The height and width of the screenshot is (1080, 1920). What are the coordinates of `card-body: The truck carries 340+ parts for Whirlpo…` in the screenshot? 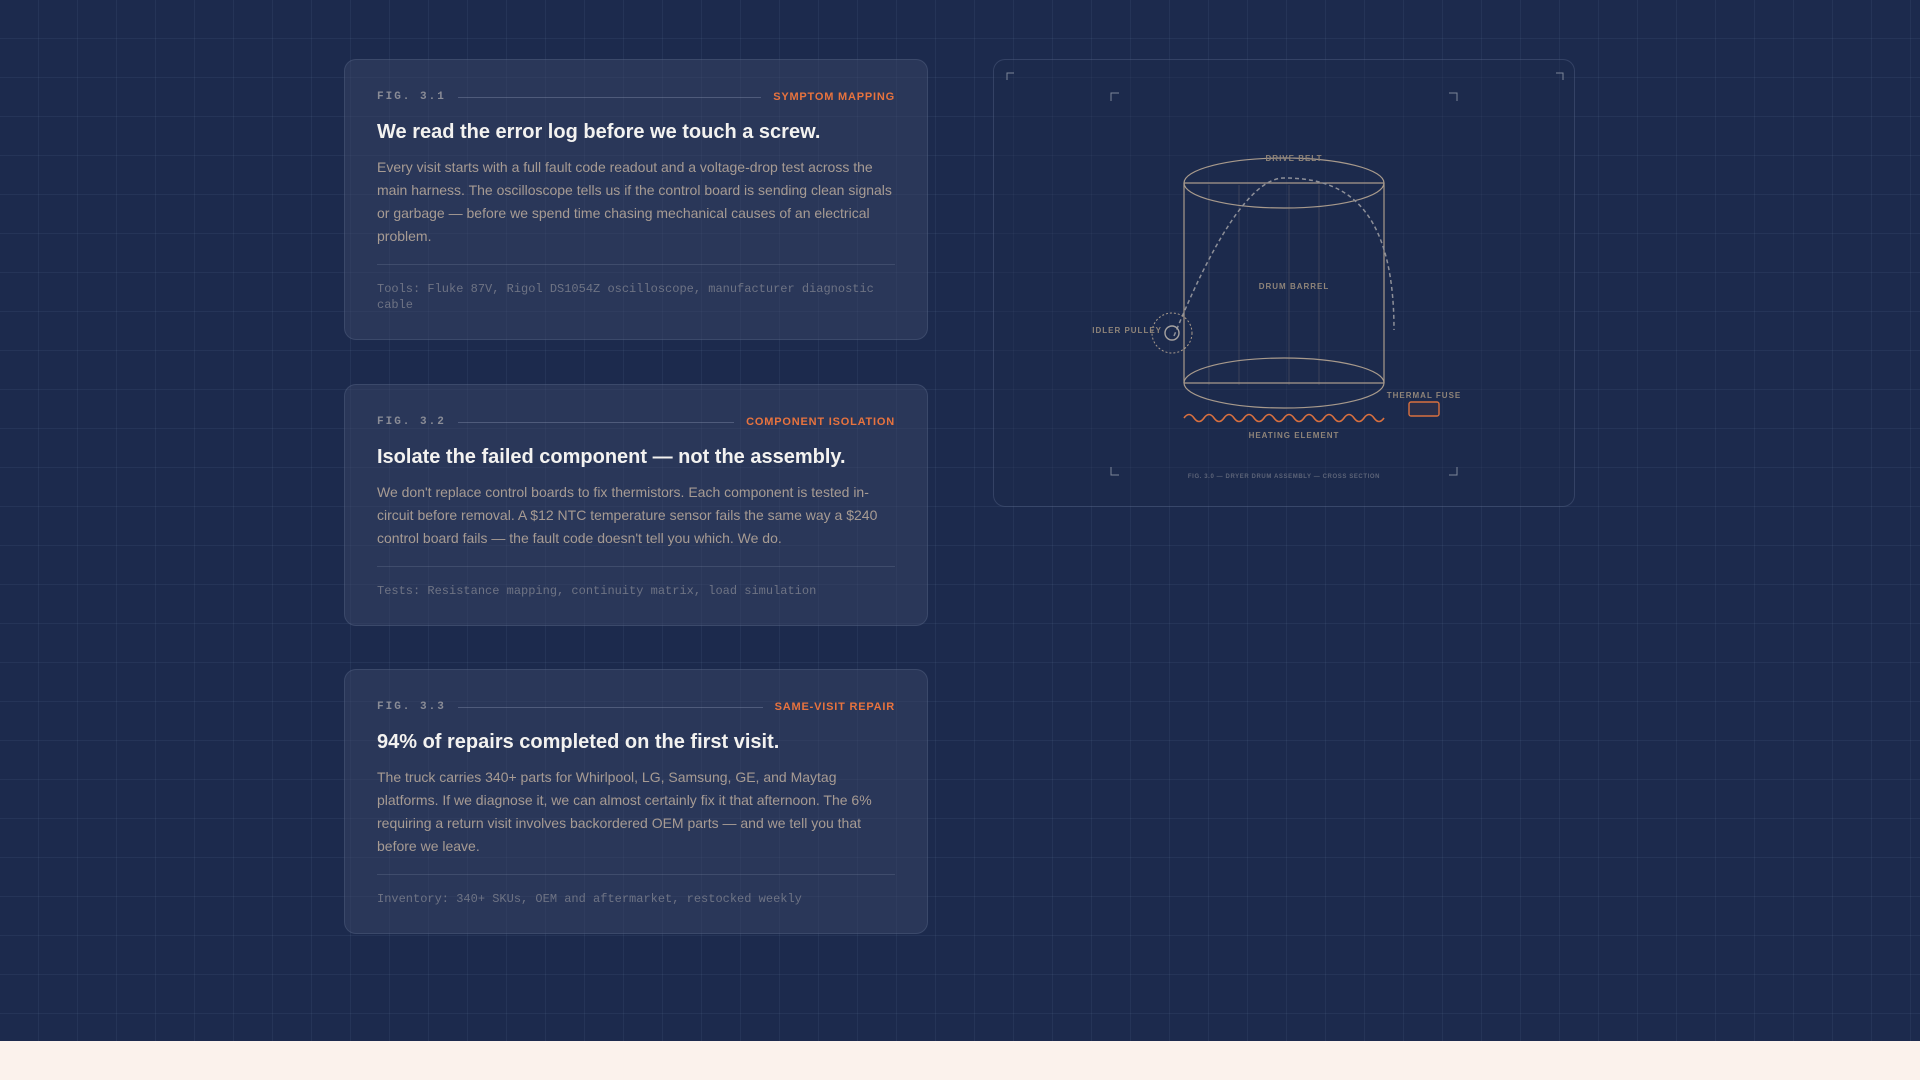 It's located at (624, 811).